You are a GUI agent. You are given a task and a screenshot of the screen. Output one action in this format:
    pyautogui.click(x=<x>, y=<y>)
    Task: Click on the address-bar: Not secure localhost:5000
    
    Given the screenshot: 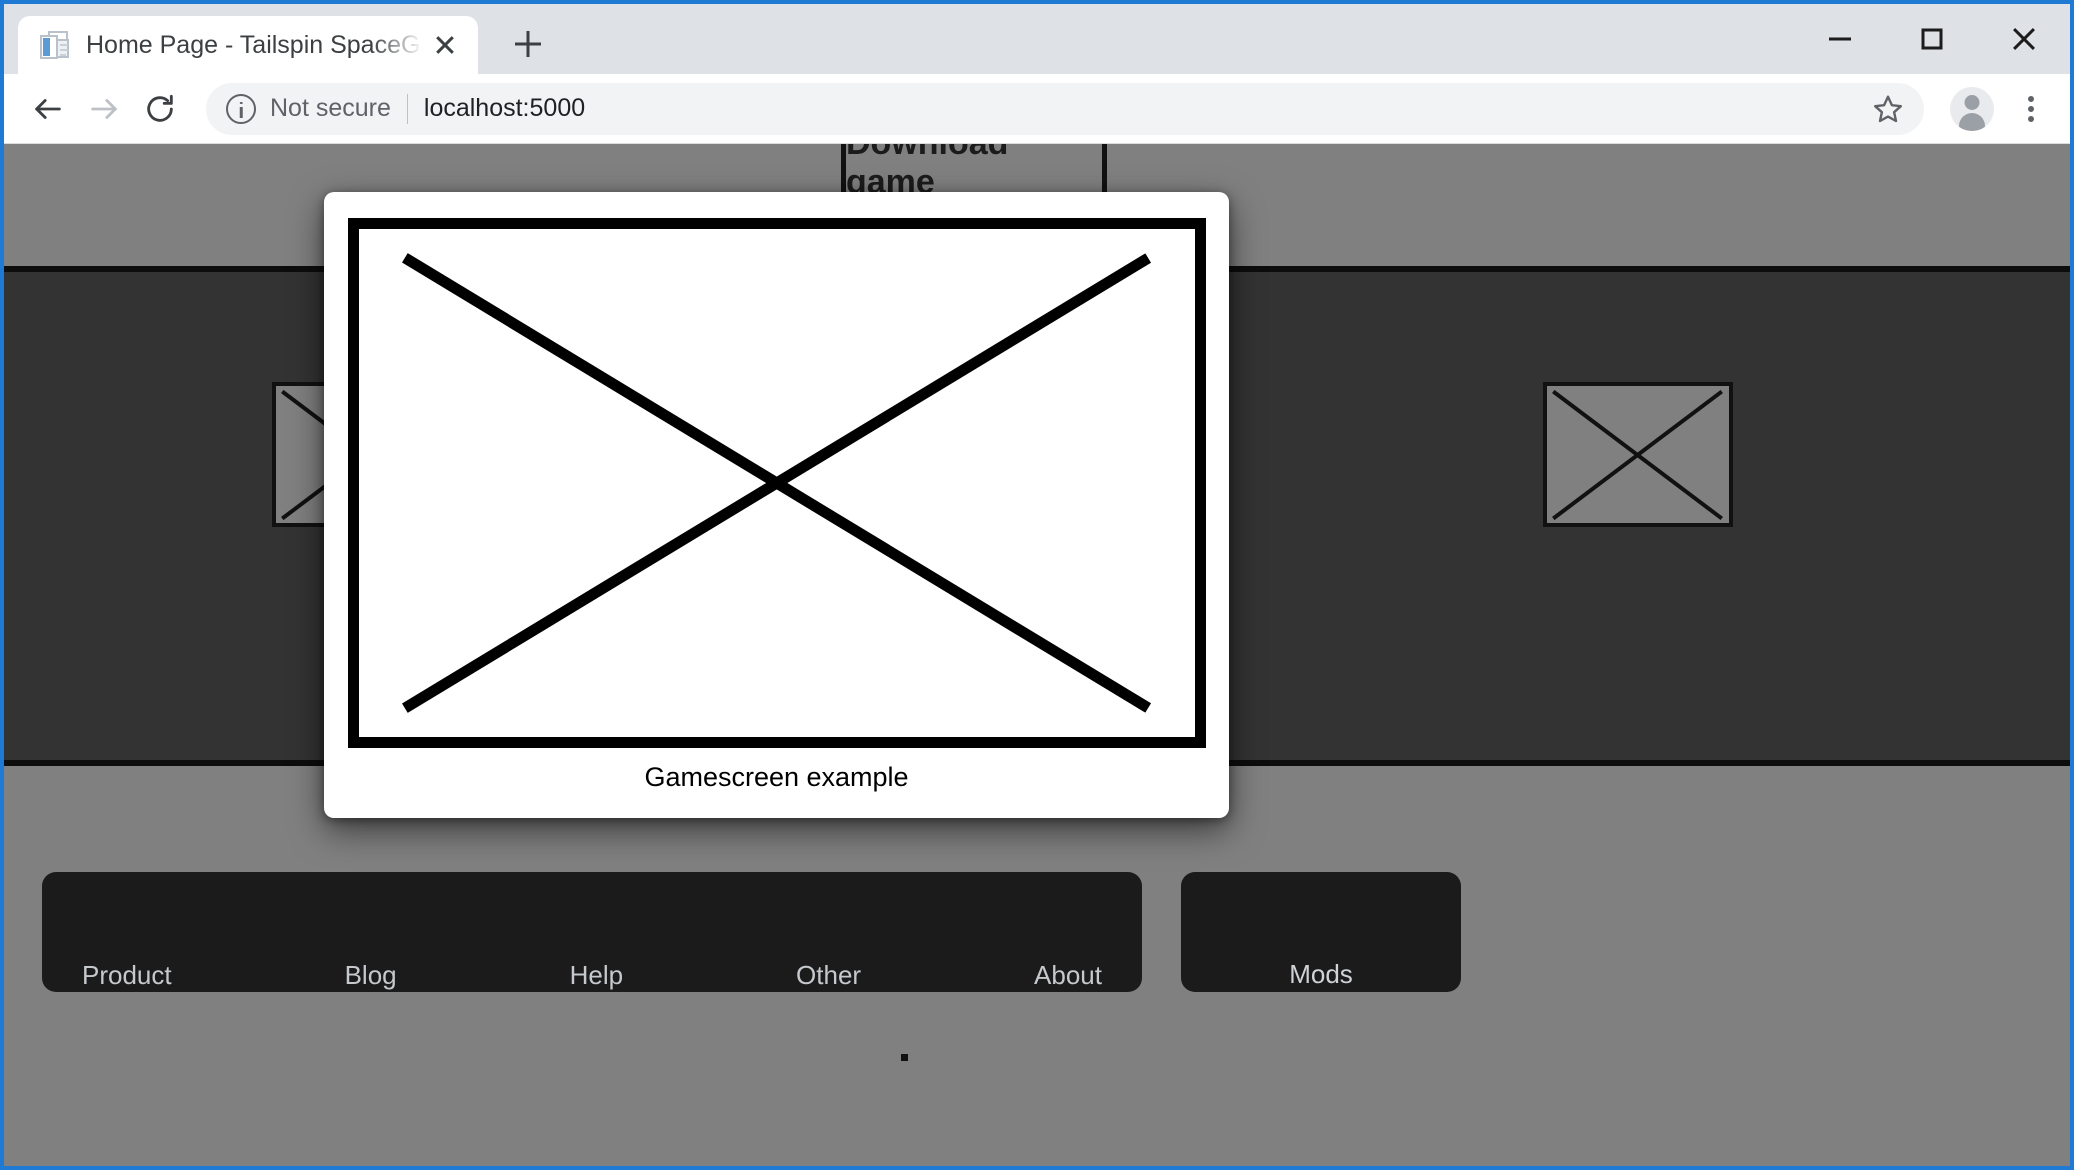 What is the action you would take?
    pyautogui.click(x=1065, y=108)
    